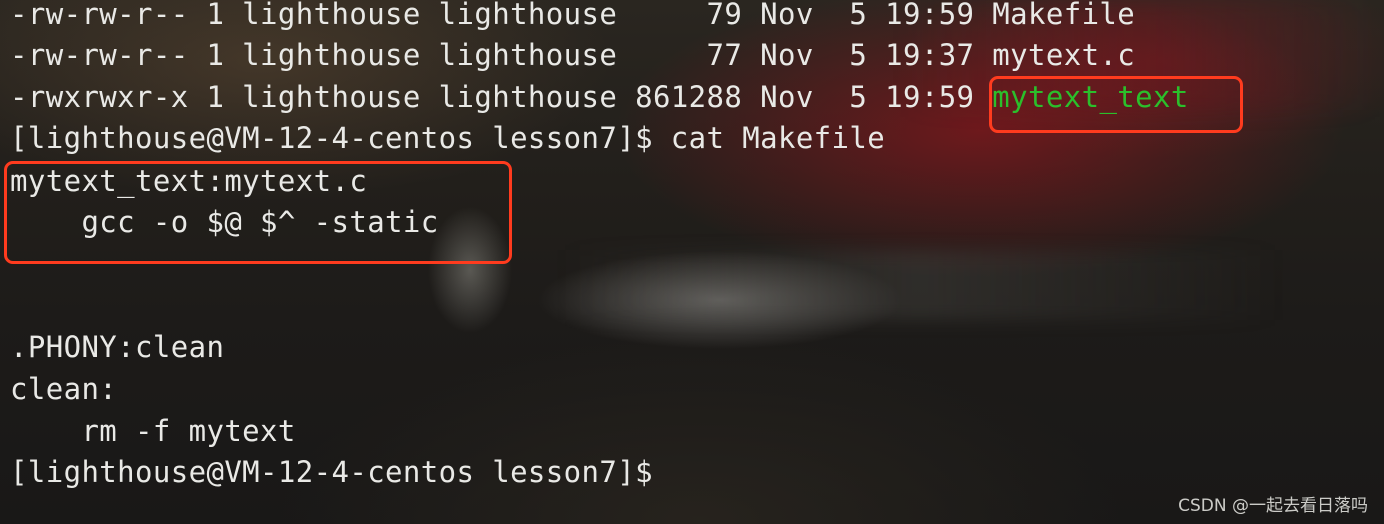  What do you see at coordinates (1273, 506) in the screenshot?
I see `csdn-watermark: CSDN @一起去看日落吗` at bounding box center [1273, 506].